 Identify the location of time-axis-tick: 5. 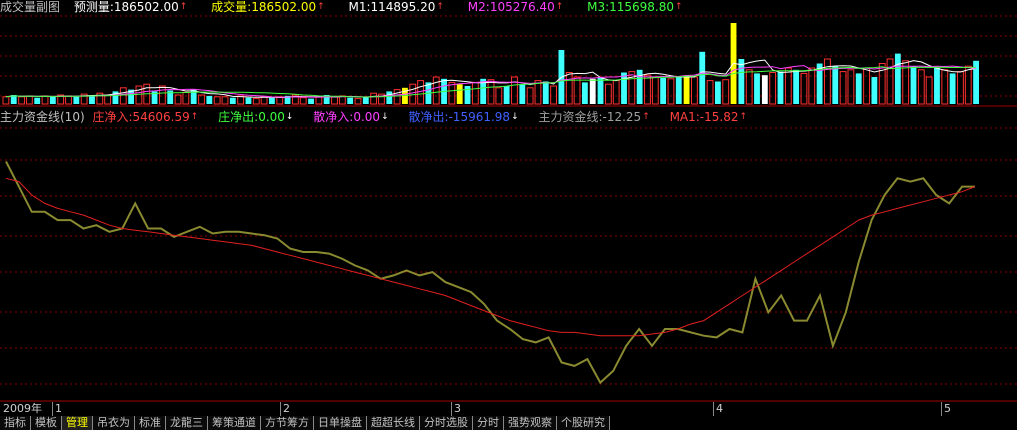
(946, 409).